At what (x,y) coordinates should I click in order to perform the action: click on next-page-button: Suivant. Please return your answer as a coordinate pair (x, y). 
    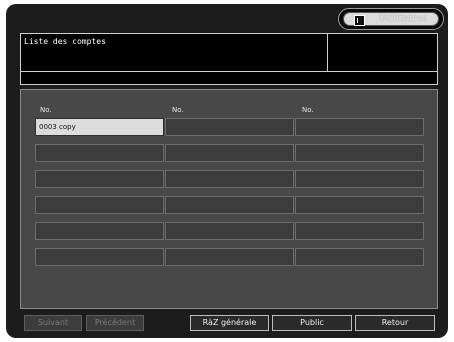
    Looking at the image, I should click on (53, 323).